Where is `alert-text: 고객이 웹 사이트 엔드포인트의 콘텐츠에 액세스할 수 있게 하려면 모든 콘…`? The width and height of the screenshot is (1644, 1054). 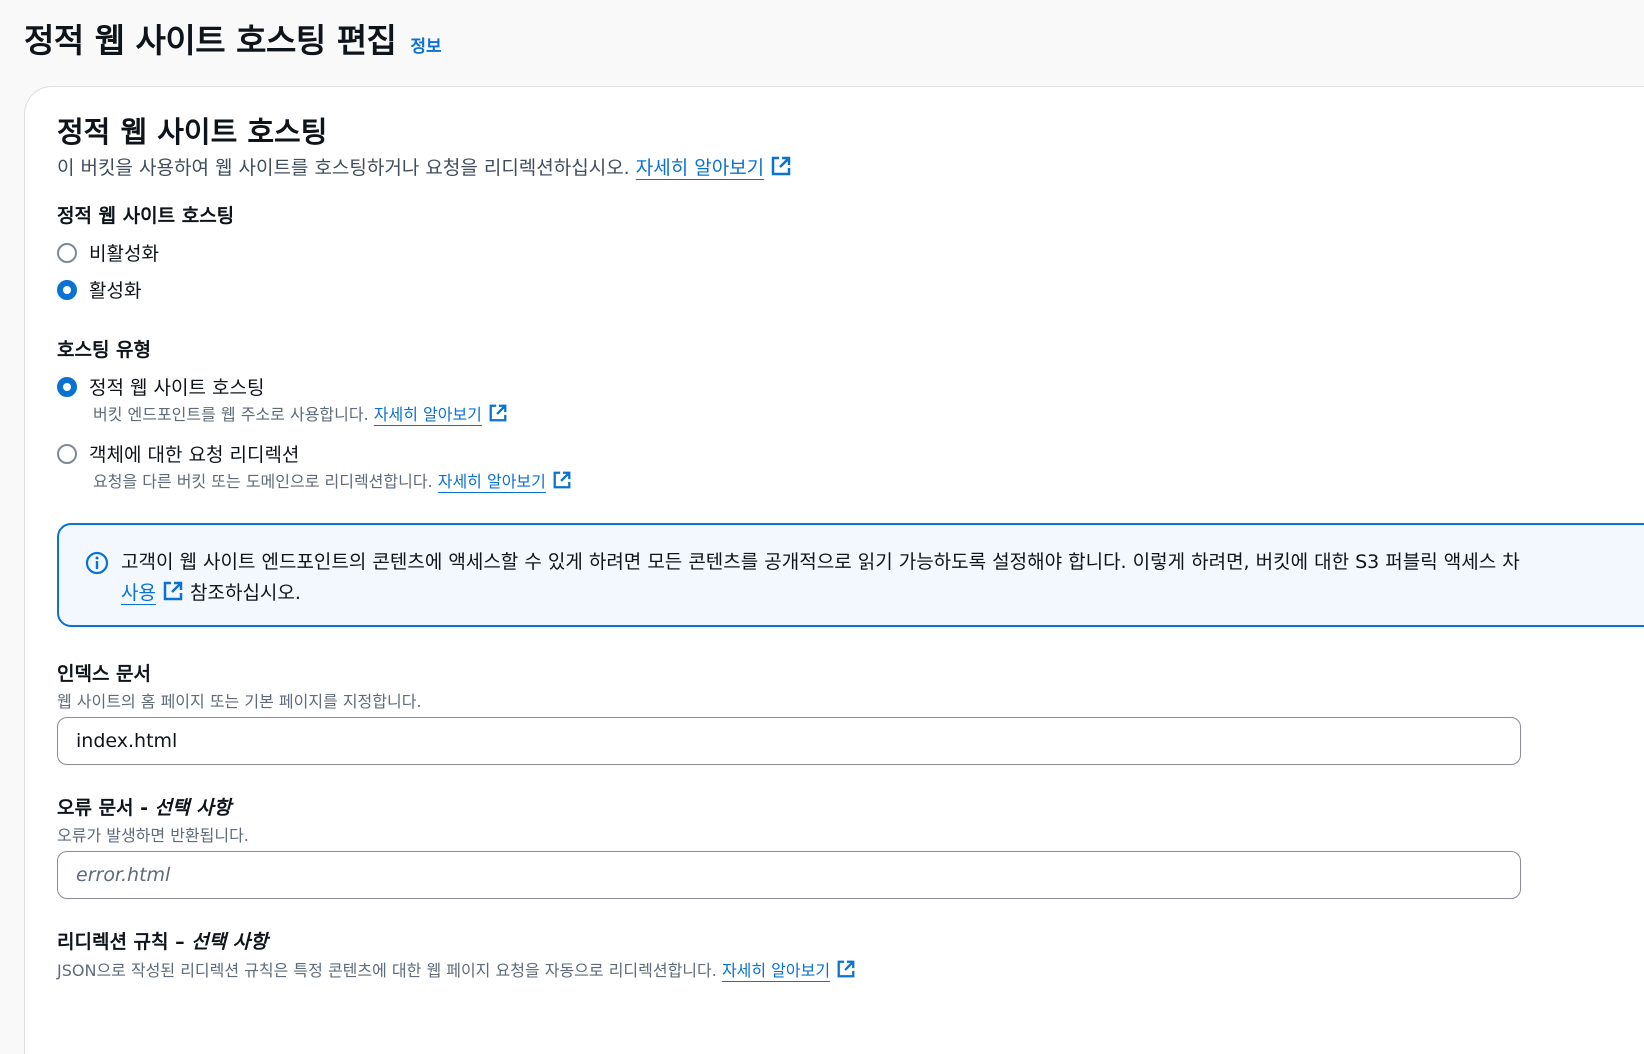 alert-text: 고객이 웹 사이트 엔드포인트의 콘텐츠에 액세스할 수 있게 하려면 모든 콘… is located at coordinates (820, 577).